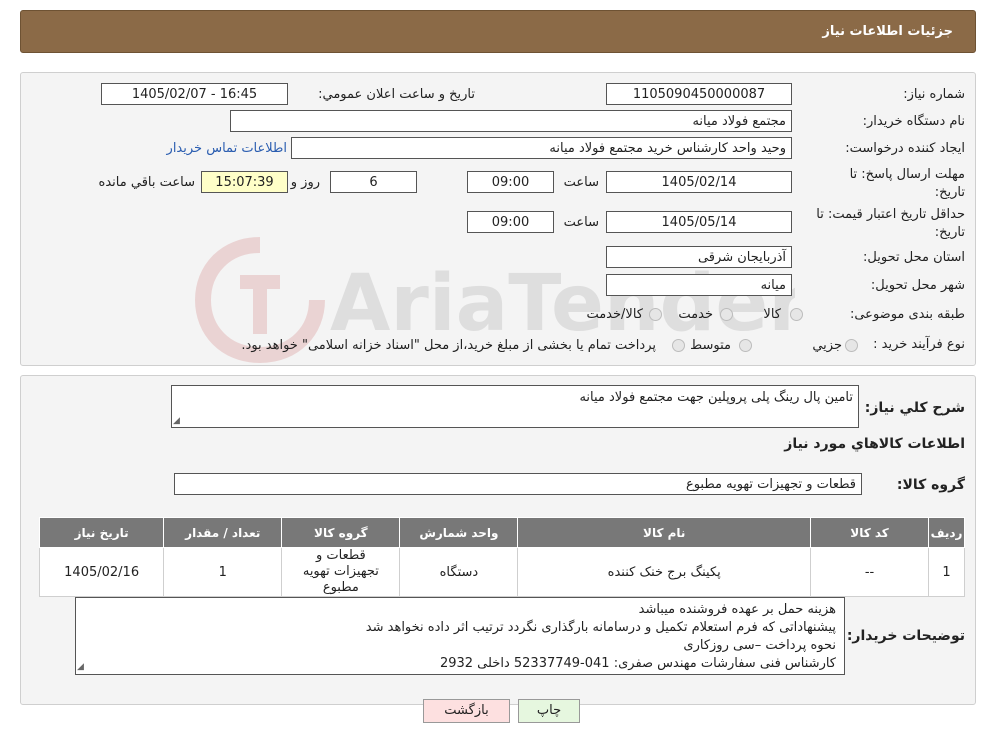  I want to click on deadline-label-line1: مهلت ارسال پاسخ: تا, so click(907, 174).